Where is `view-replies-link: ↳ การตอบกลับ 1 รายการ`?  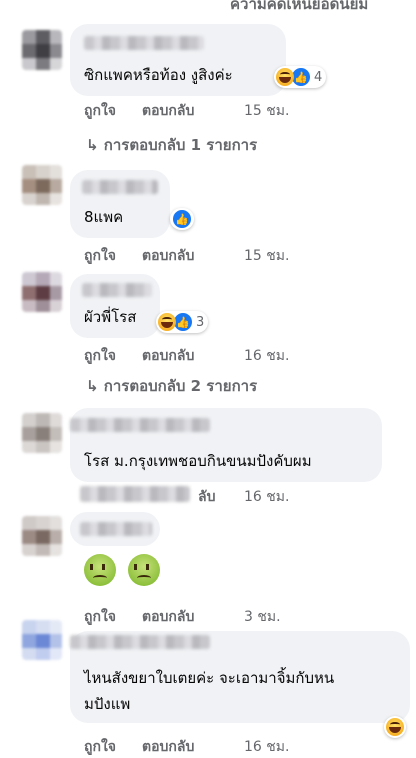 view-replies-link: ↳ การตอบกลับ 1 รายการ is located at coordinates (171, 145).